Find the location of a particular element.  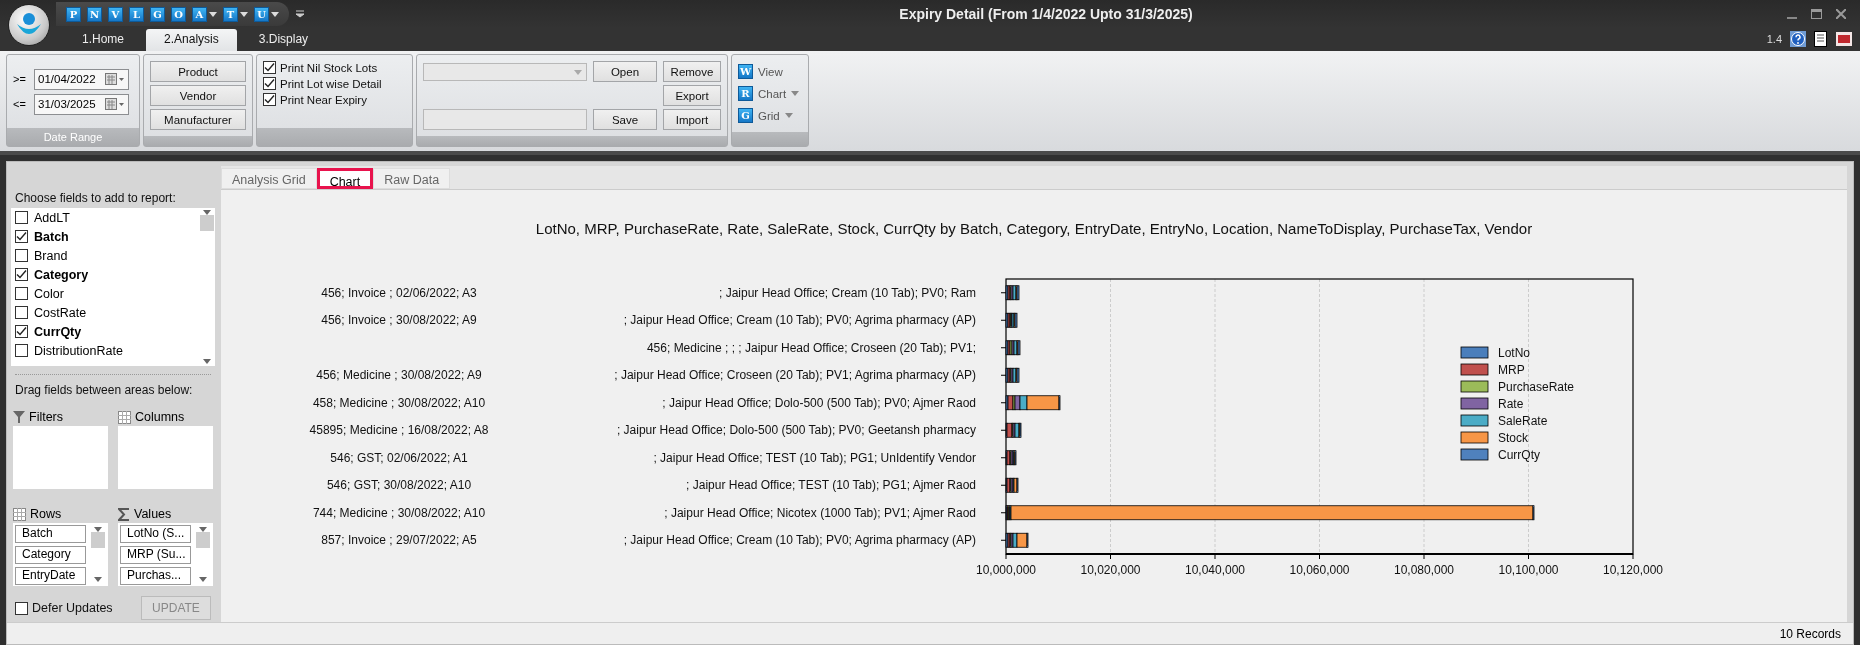

sigma-icon is located at coordinates (124, 514).